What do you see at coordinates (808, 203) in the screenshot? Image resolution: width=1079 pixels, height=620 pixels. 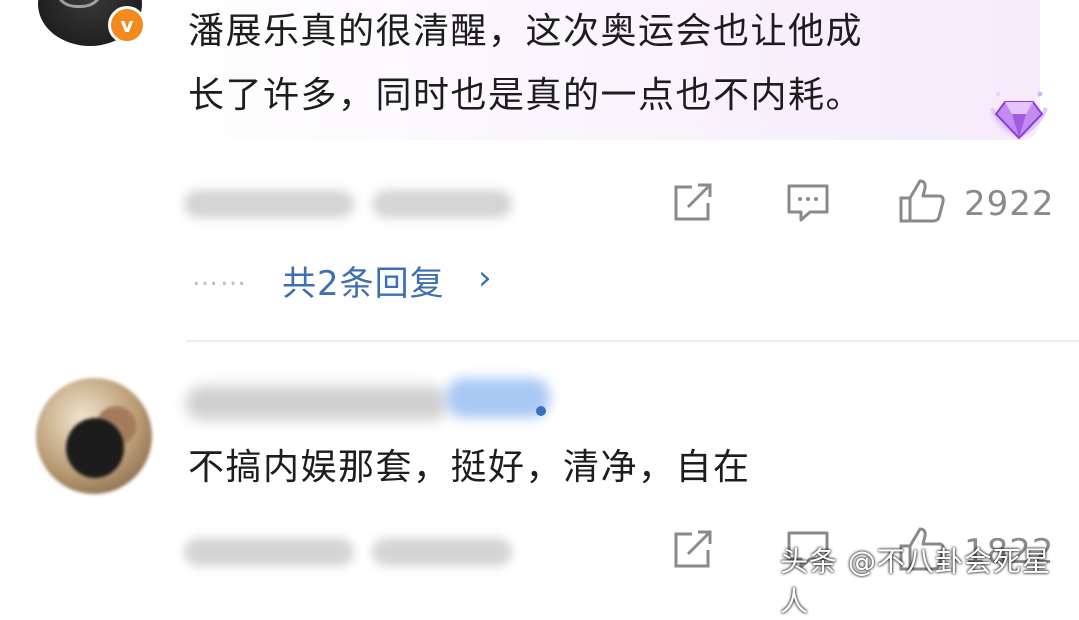 I see `comment-icon` at bounding box center [808, 203].